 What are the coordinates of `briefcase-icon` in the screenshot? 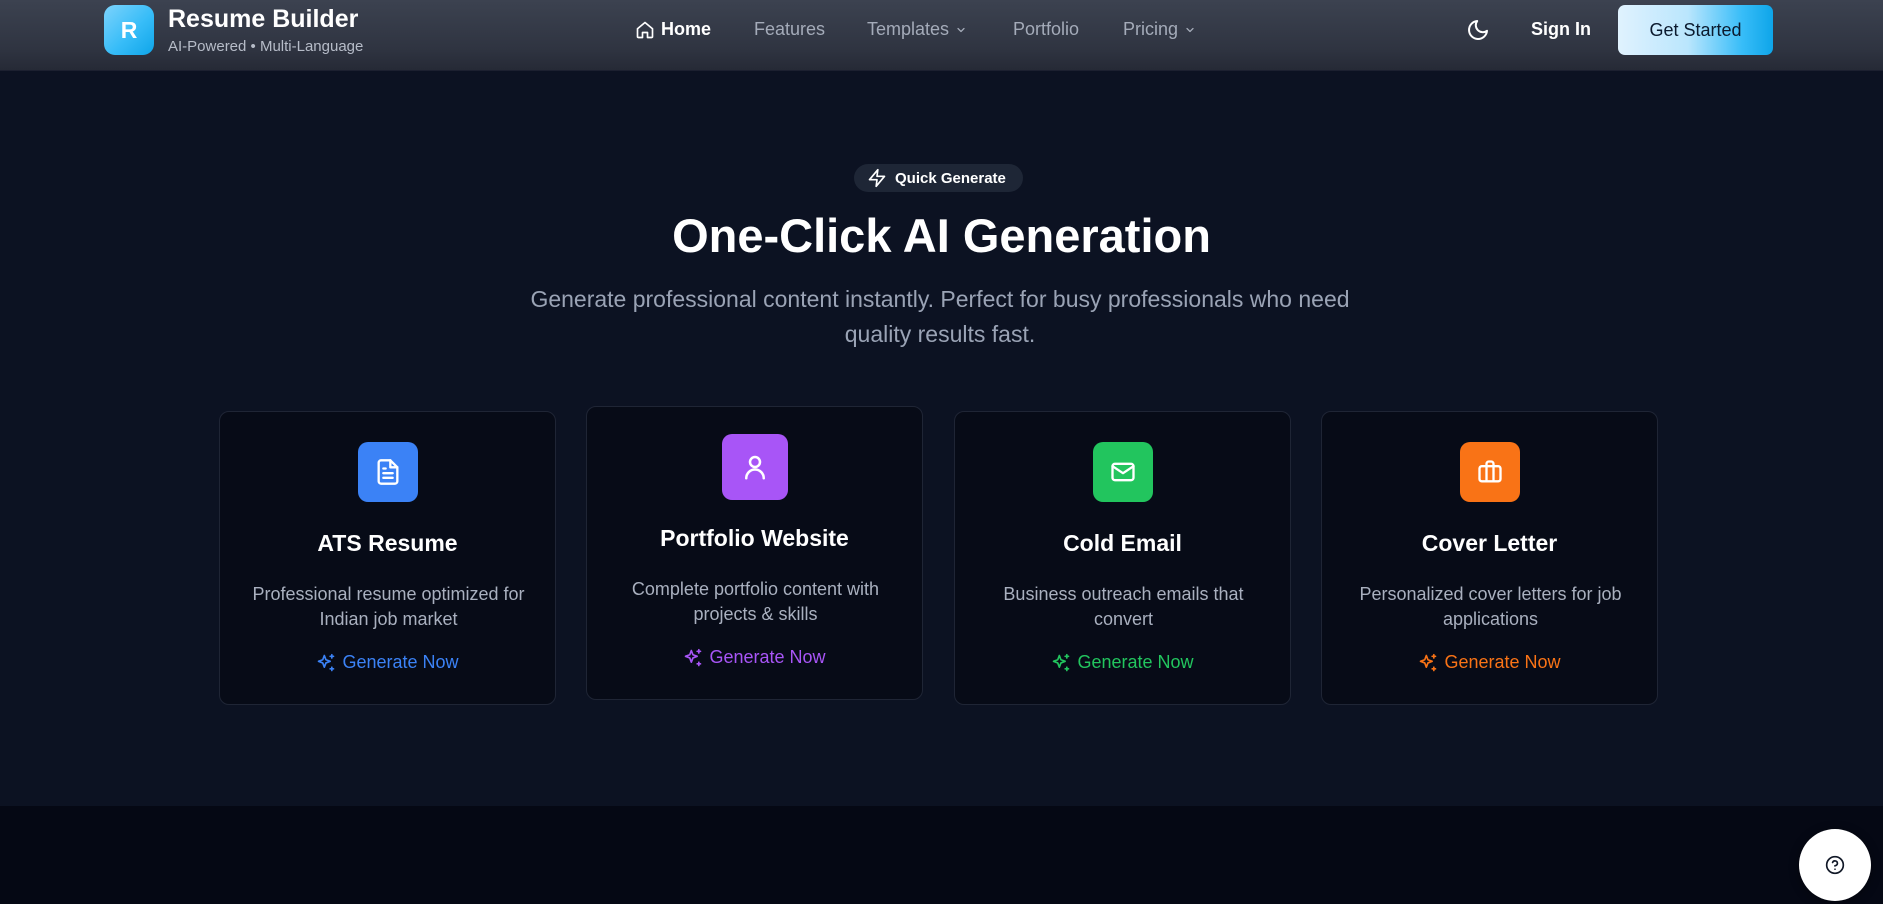 It's located at (1489, 472).